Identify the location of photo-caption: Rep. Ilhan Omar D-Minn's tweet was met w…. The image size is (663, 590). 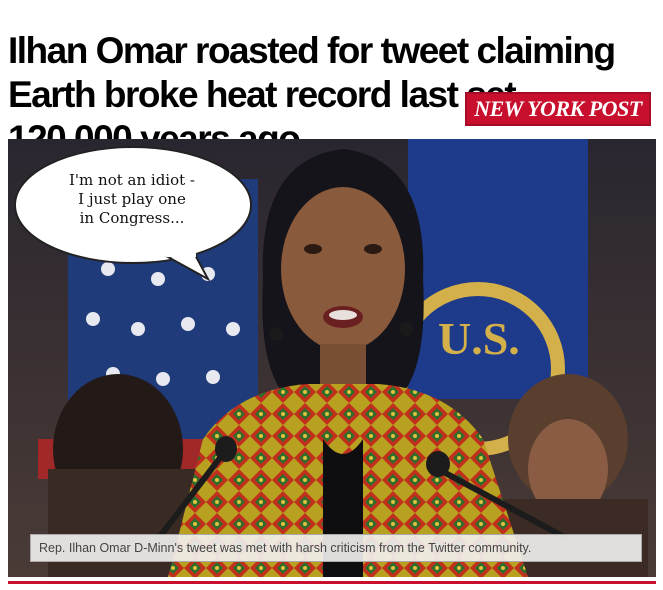
(336, 548).